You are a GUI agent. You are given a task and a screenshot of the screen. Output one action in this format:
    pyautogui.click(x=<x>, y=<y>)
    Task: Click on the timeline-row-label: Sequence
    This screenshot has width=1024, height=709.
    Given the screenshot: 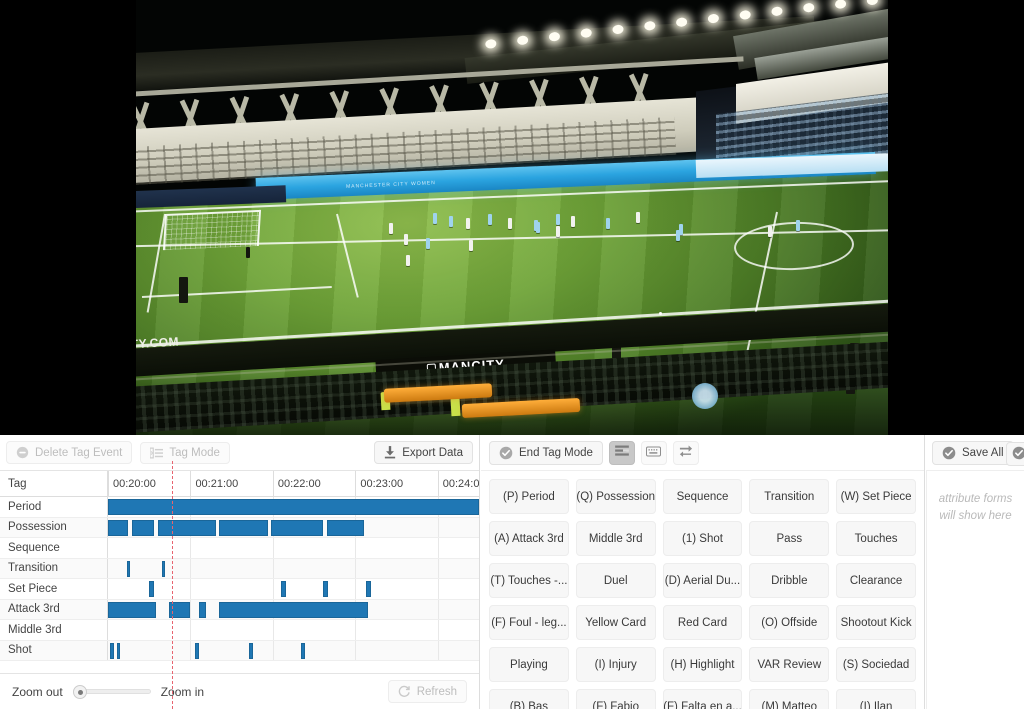 What is the action you would take?
    pyautogui.click(x=54, y=548)
    